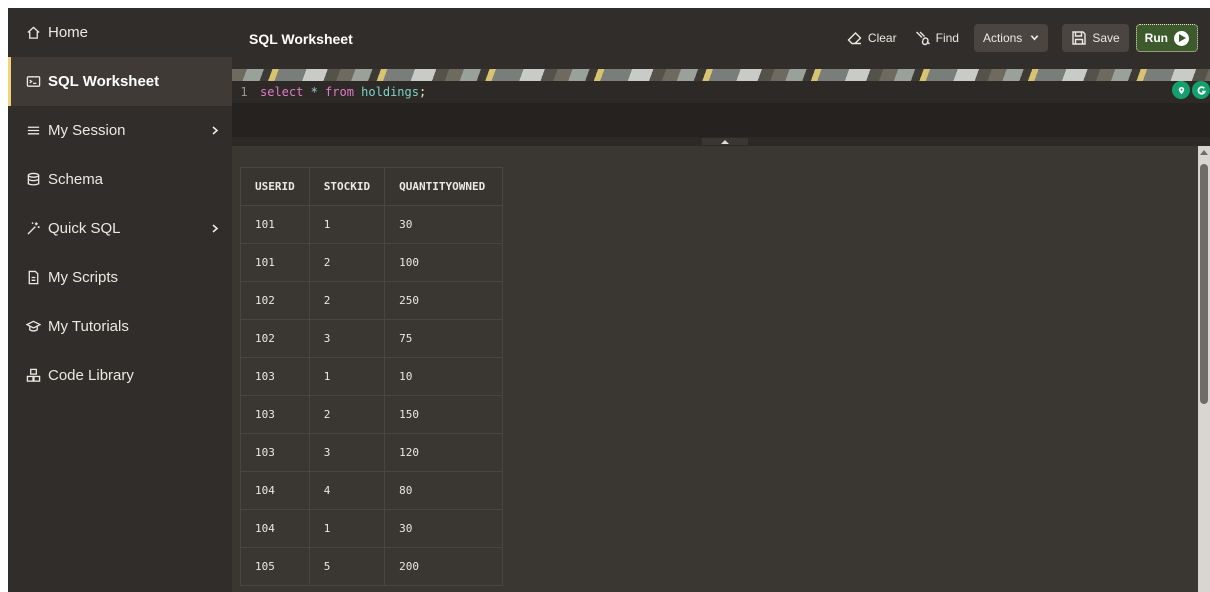 The image size is (1210, 592). I want to click on column-header: USERID, so click(275, 186).